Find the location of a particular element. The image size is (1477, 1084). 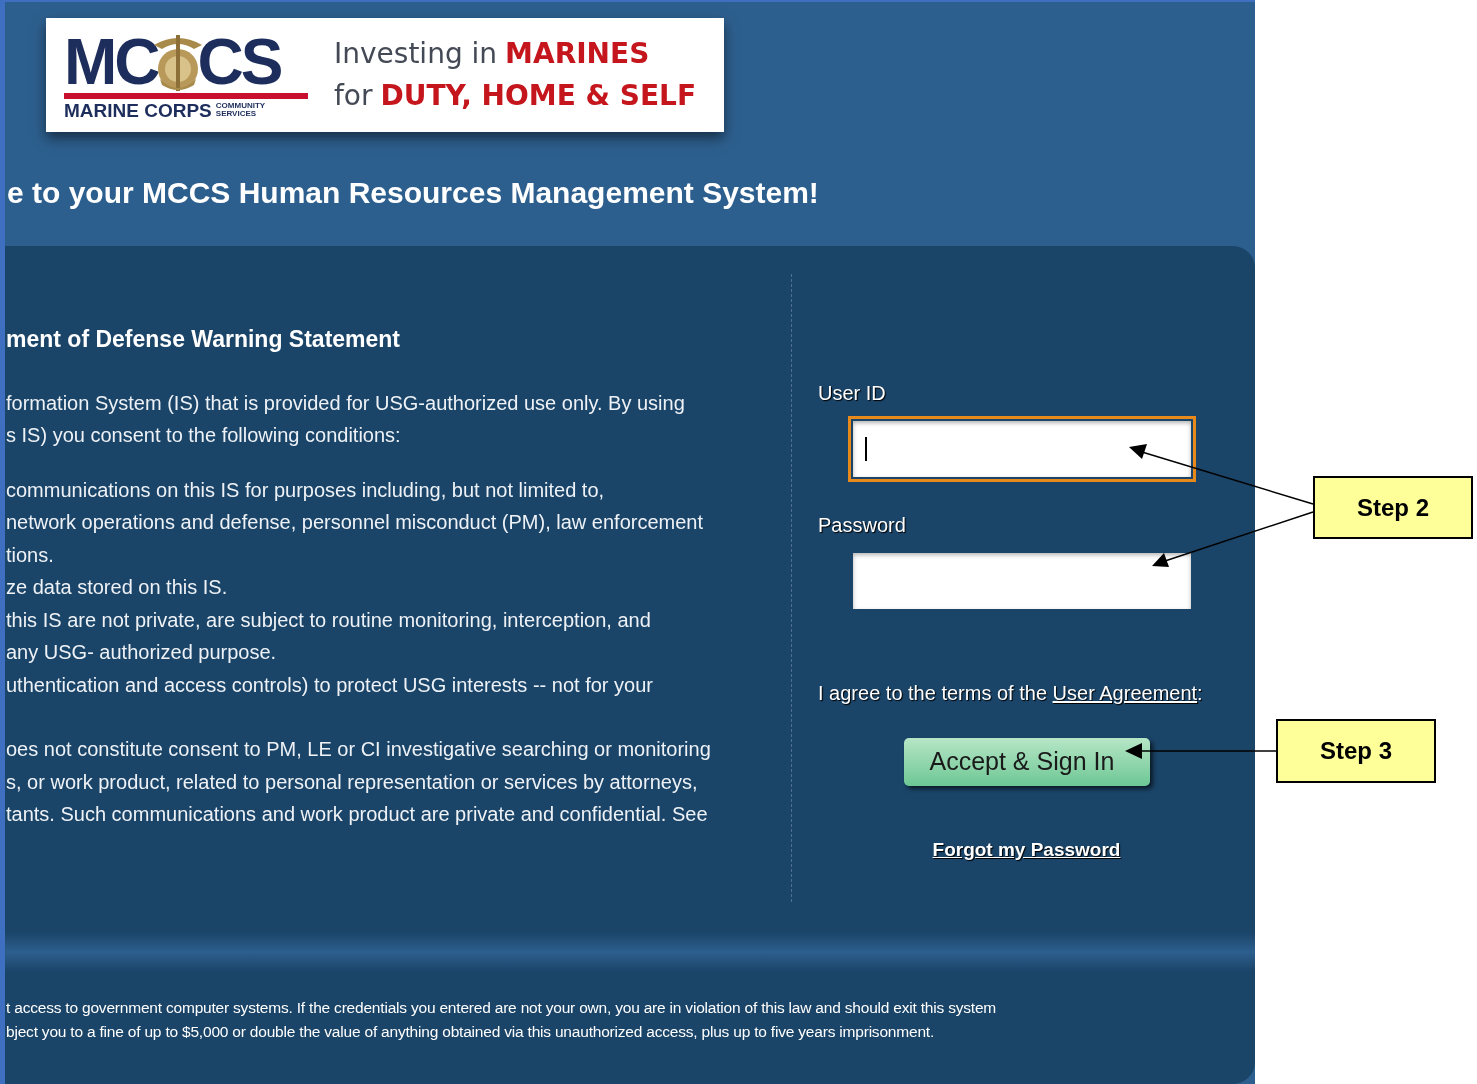

warning-text: any USG- authorized purpose. is located at coordinates (142, 652).